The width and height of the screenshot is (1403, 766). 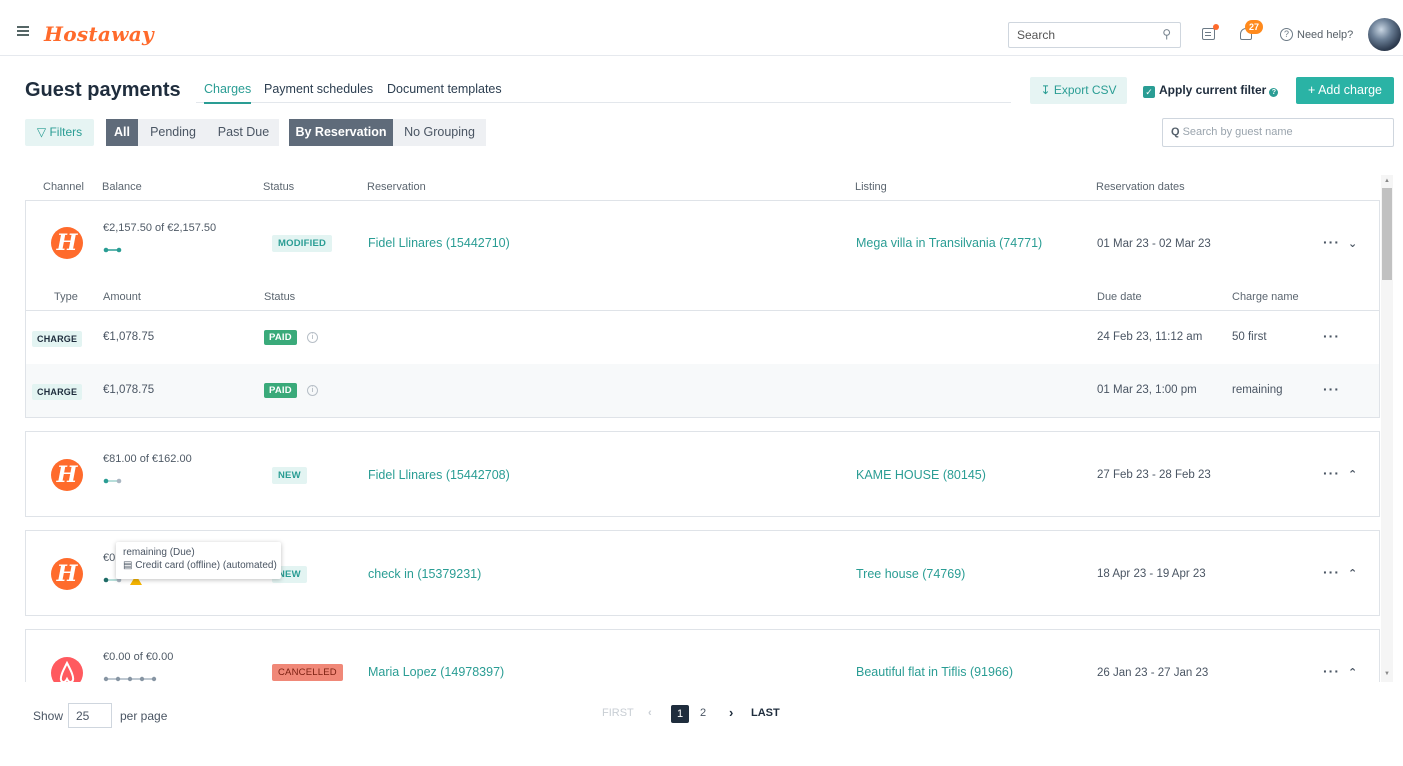 I want to click on segment-by-reservation: By Reservation, so click(x=341, y=132).